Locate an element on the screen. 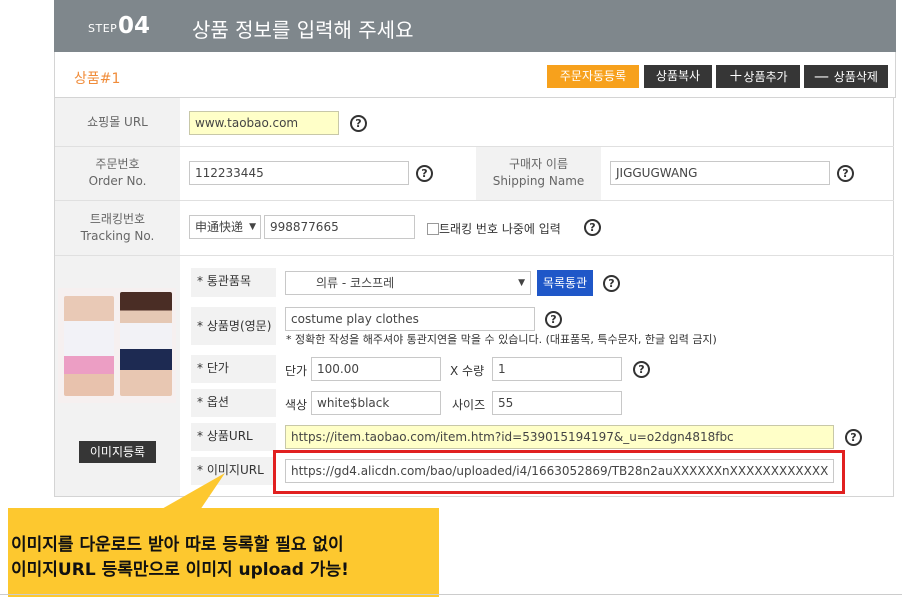 This screenshot has width=902, height=597. shipping-name-label-cell: 구매자 이름 Shipping Name is located at coordinates (538, 173).